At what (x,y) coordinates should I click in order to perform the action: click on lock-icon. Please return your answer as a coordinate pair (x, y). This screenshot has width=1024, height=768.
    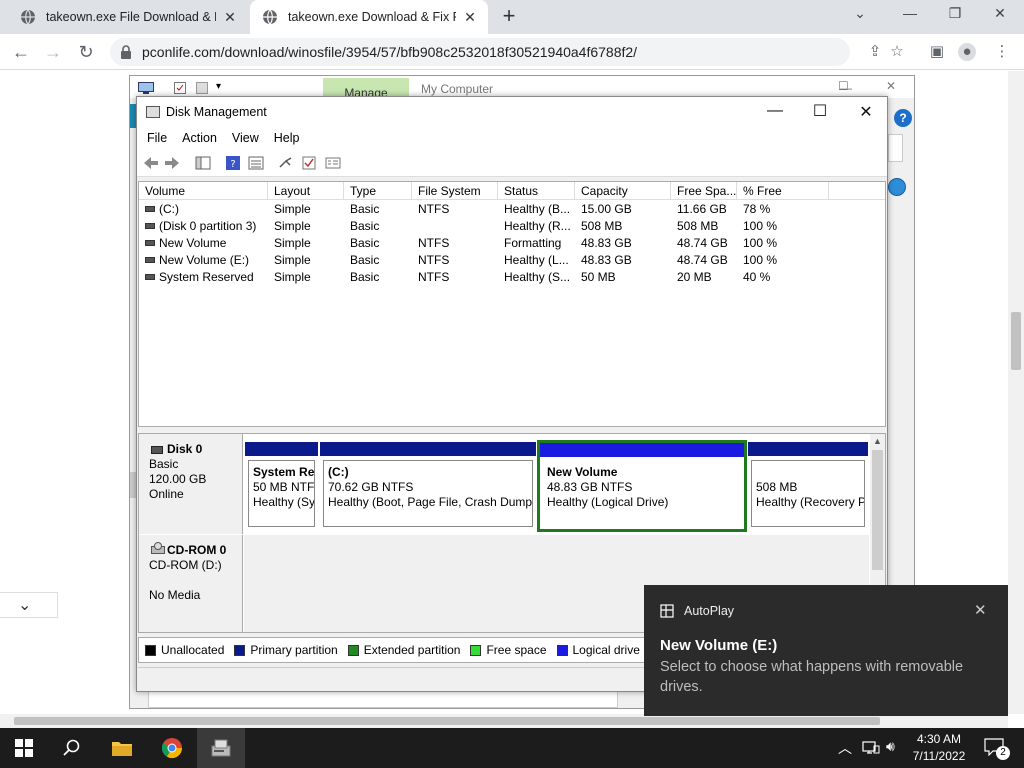
    Looking at the image, I should click on (126, 52).